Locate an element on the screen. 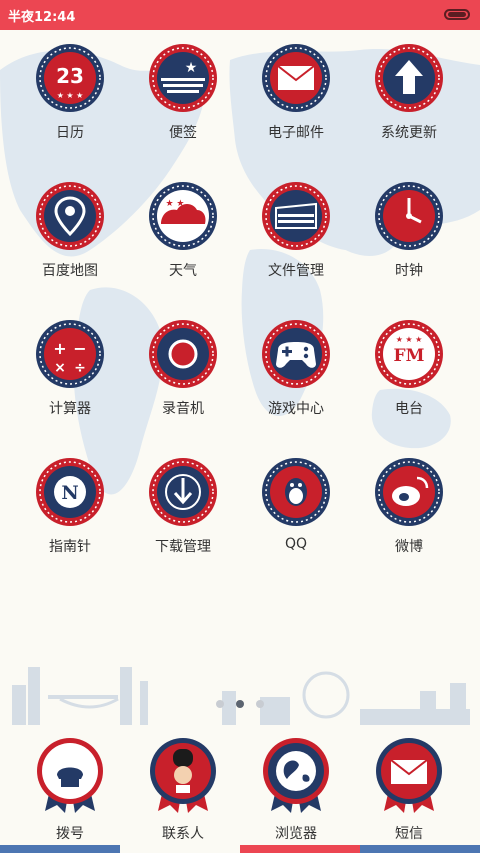 This screenshot has width=480, height=853. email-icon is located at coordinates (296, 78).